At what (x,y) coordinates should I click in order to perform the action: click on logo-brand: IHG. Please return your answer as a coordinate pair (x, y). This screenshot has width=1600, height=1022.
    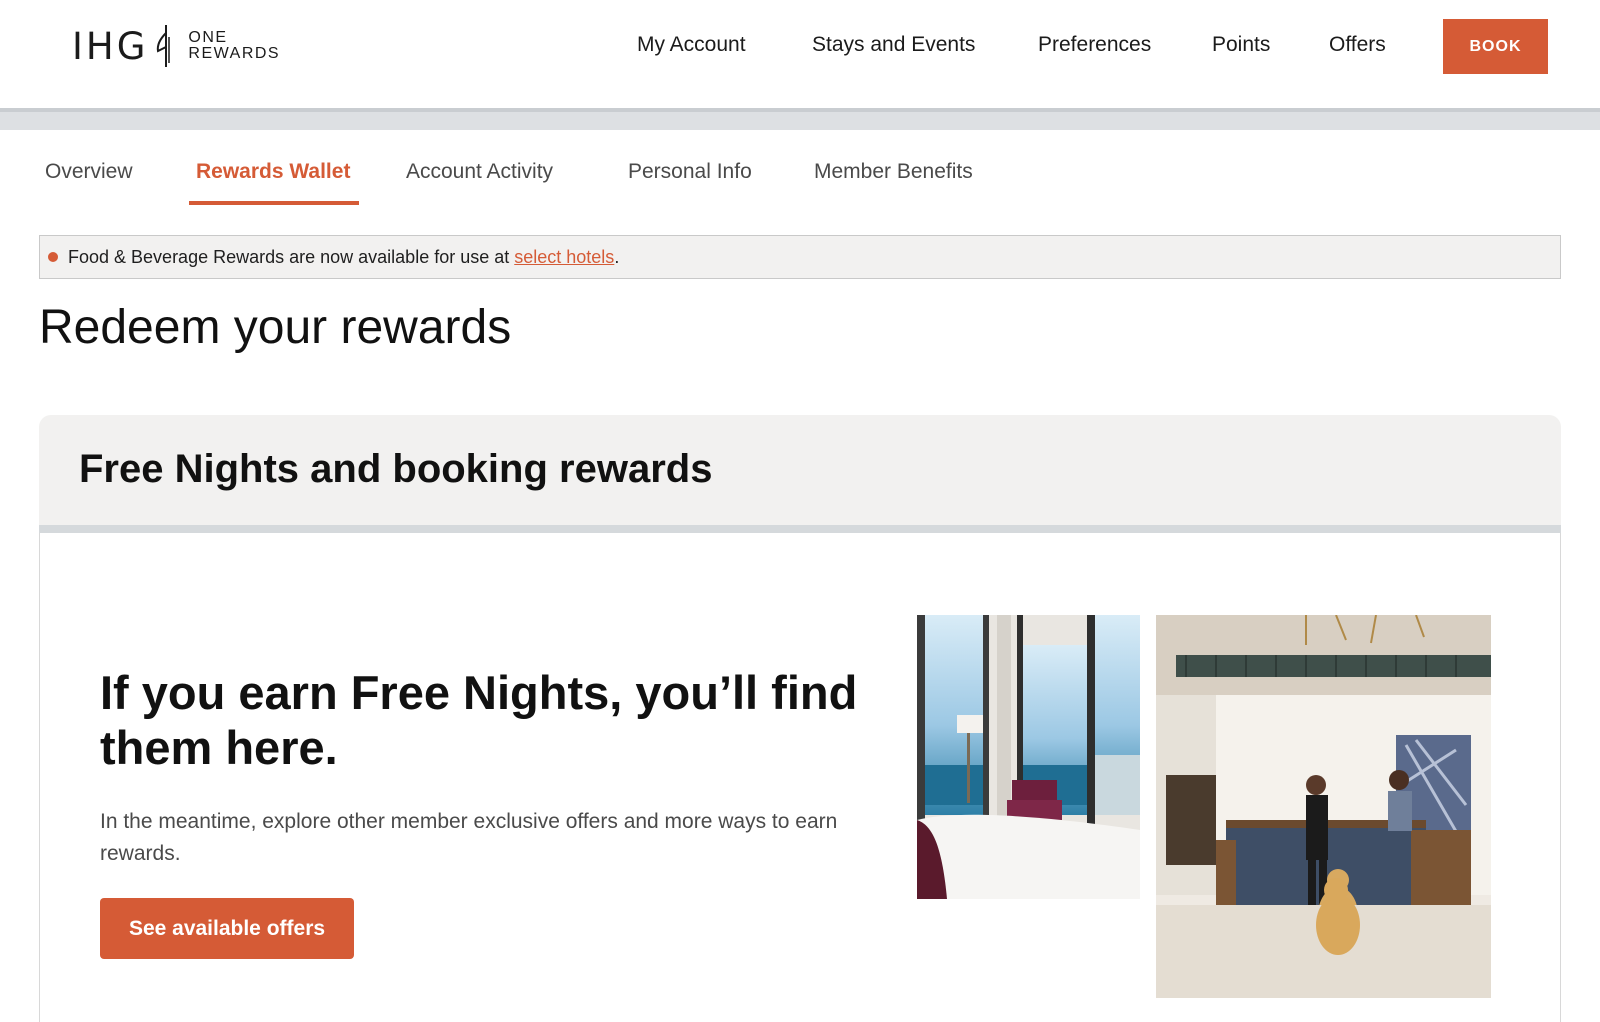
    Looking at the image, I should click on (110, 46).